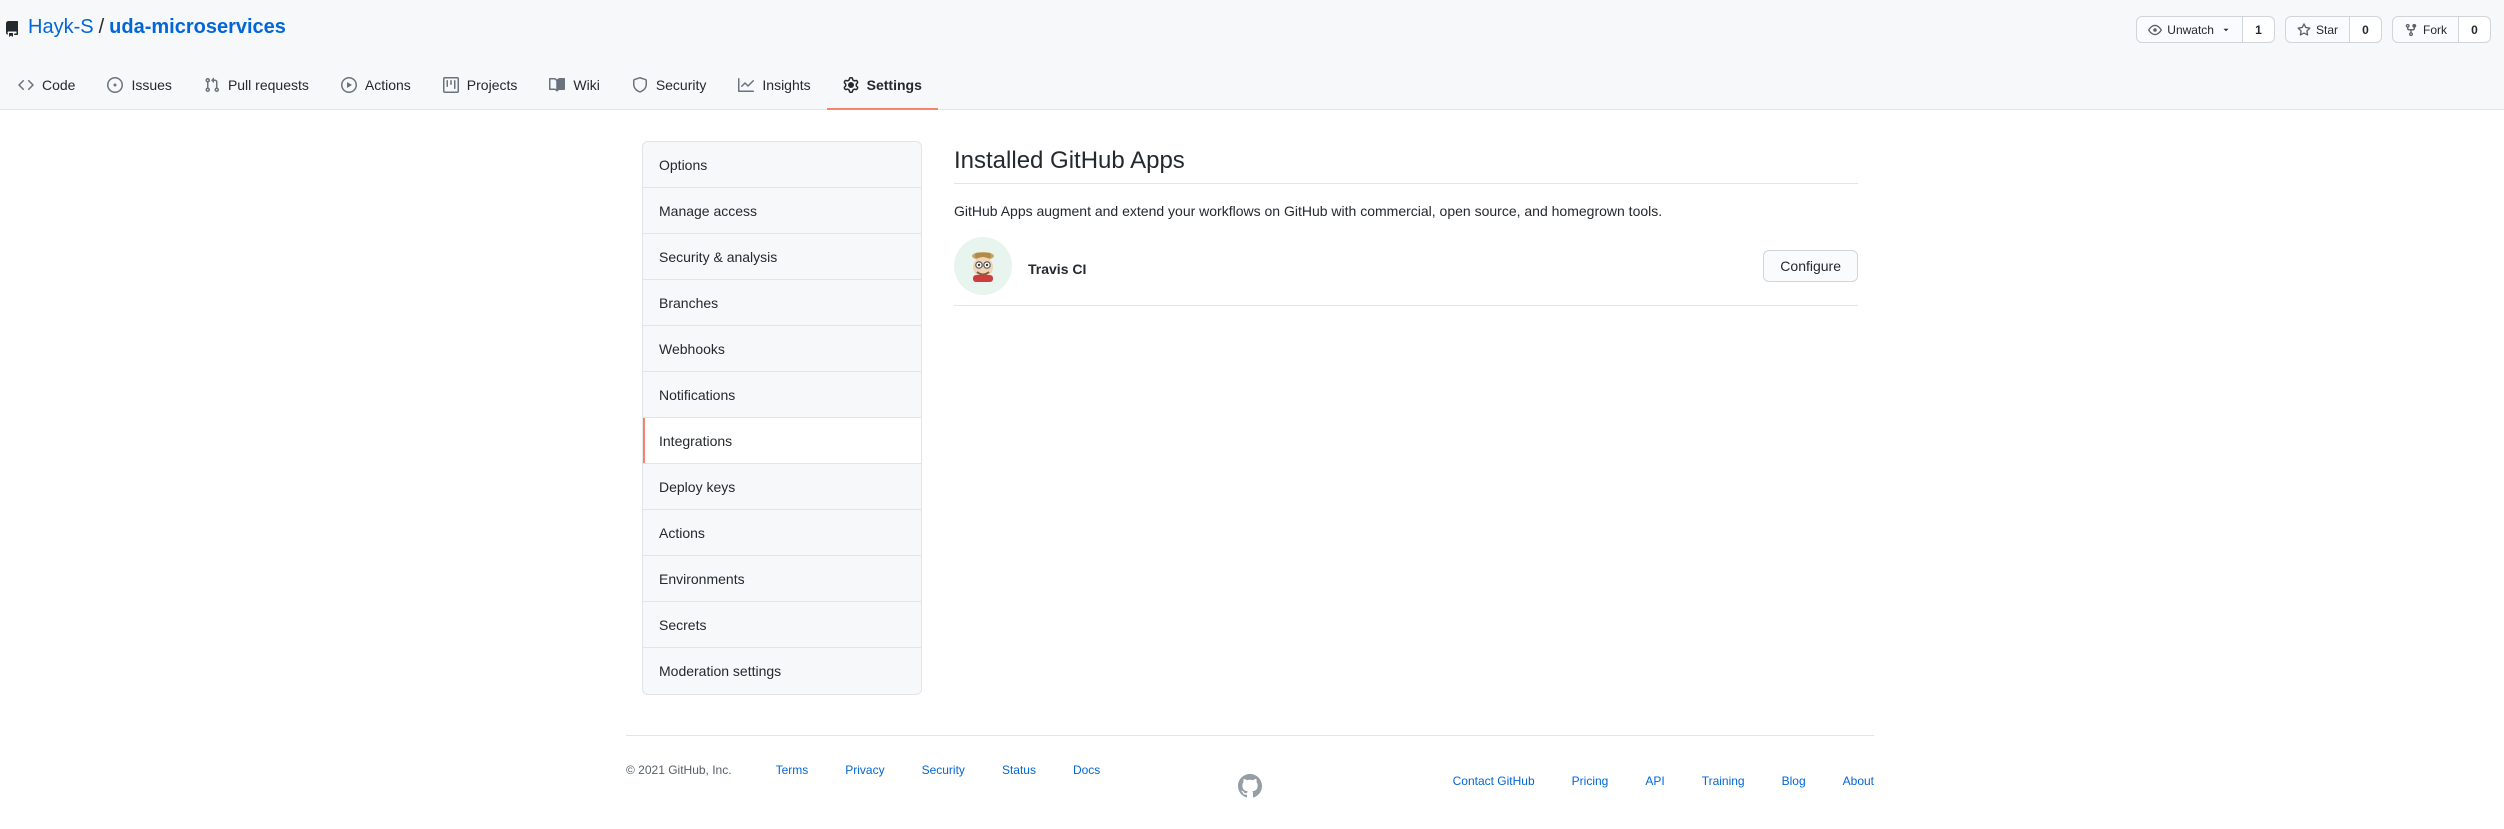  Describe the element at coordinates (61, 27) in the screenshot. I see `repo-owner-link: Hayk-S` at that location.